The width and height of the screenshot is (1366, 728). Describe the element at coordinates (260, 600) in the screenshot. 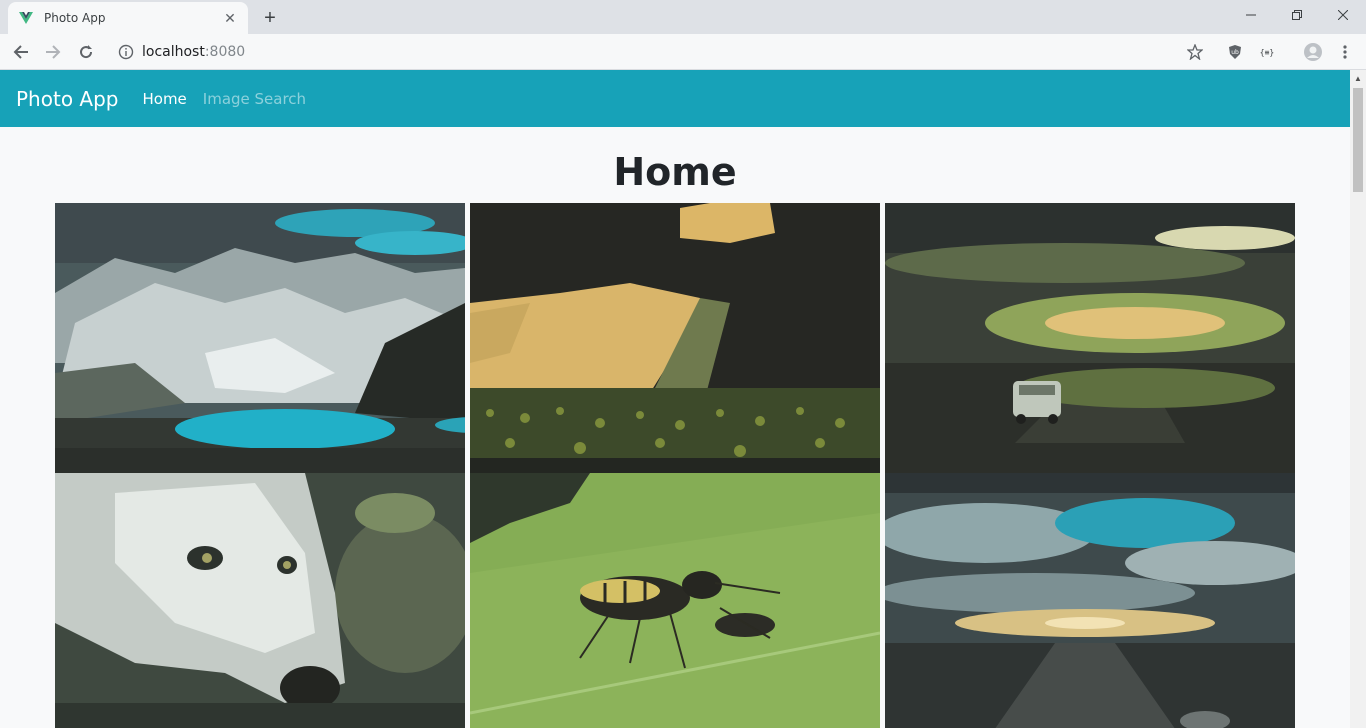

I see `photo-white-wolf` at that location.